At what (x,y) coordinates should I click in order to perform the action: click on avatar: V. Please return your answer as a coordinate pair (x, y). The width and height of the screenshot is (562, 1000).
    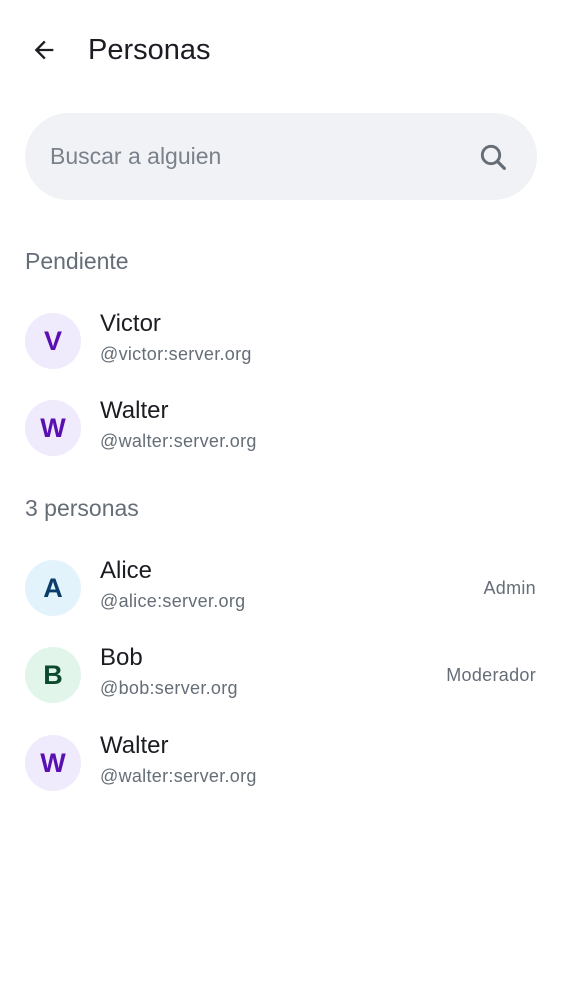
    Looking at the image, I should click on (53, 341).